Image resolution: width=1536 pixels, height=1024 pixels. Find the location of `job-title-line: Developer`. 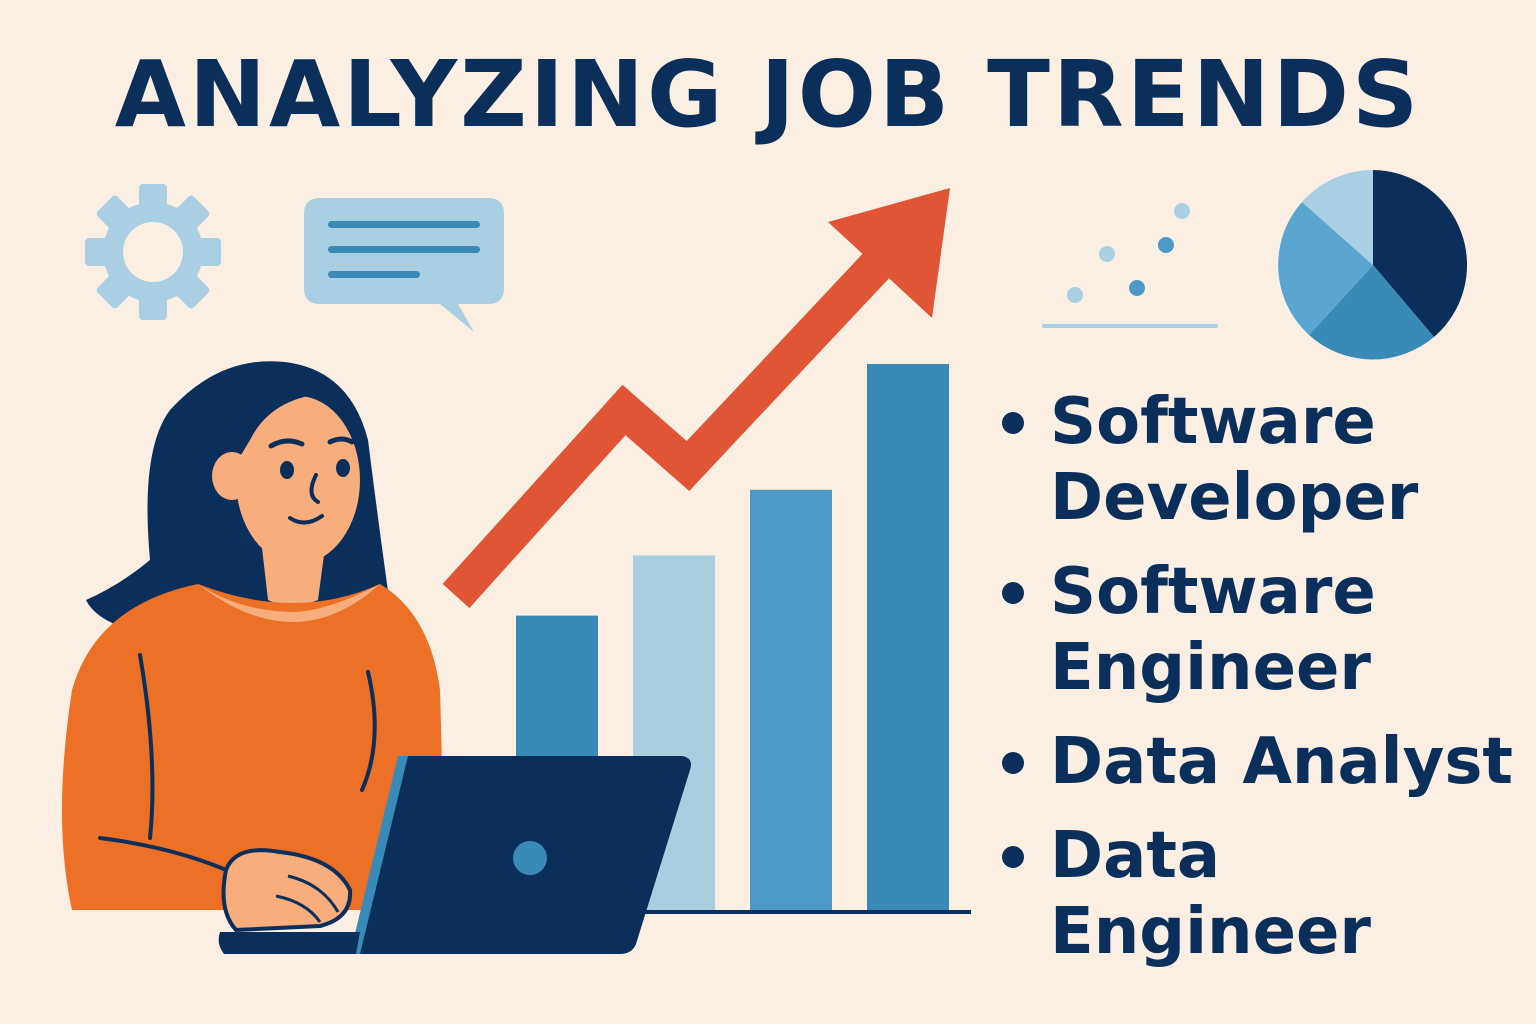

job-title-line: Developer is located at coordinates (1234, 498).